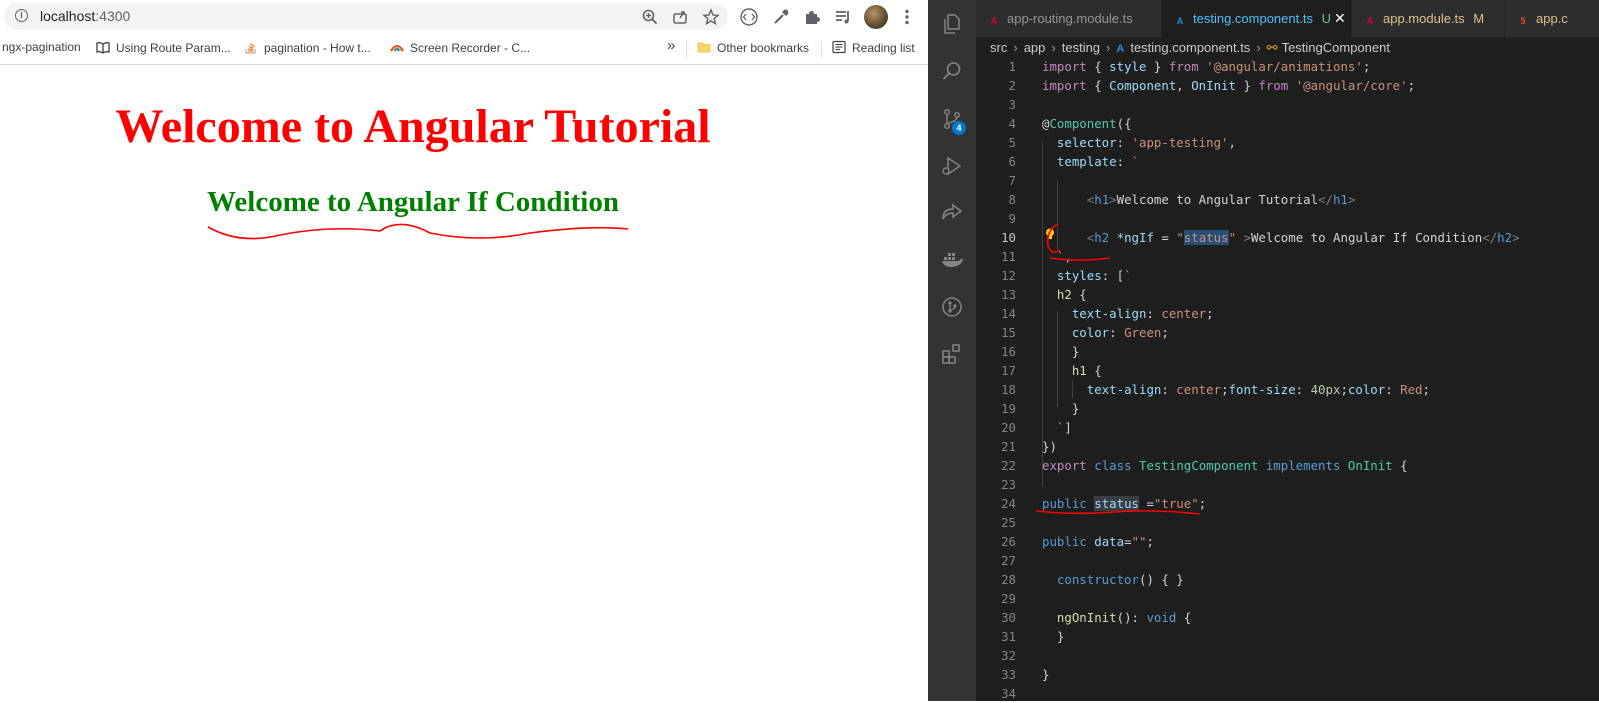 The height and width of the screenshot is (703, 1599). I want to click on line-number: 9, so click(1012, 218).